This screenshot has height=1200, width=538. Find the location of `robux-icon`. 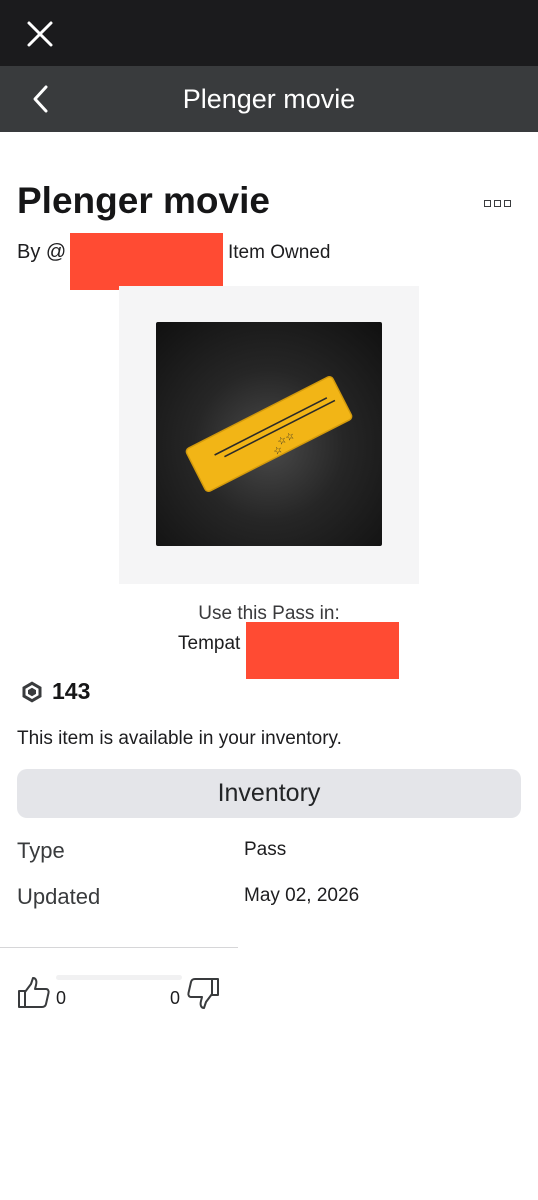

robux-icon is located at coordinates (32, 691).